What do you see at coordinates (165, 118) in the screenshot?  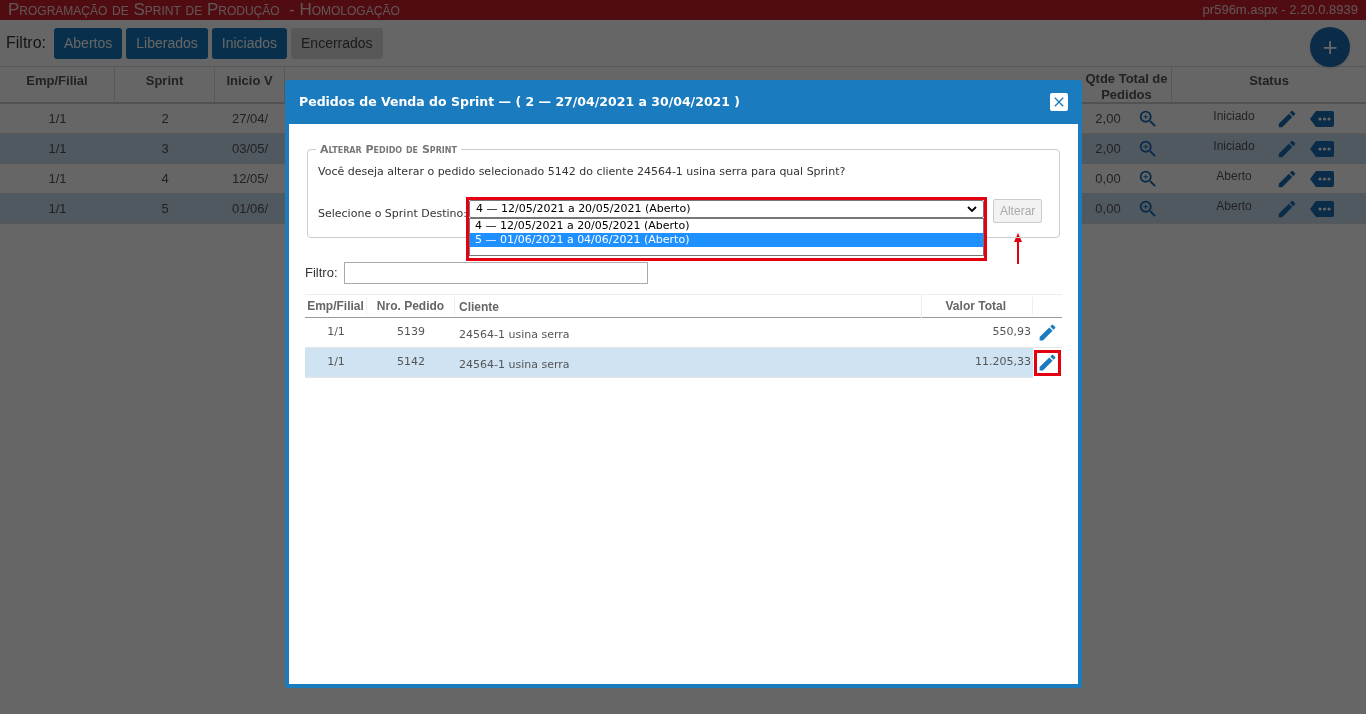 I see `table-cell-text: 2` at bounding box center [165, 118].